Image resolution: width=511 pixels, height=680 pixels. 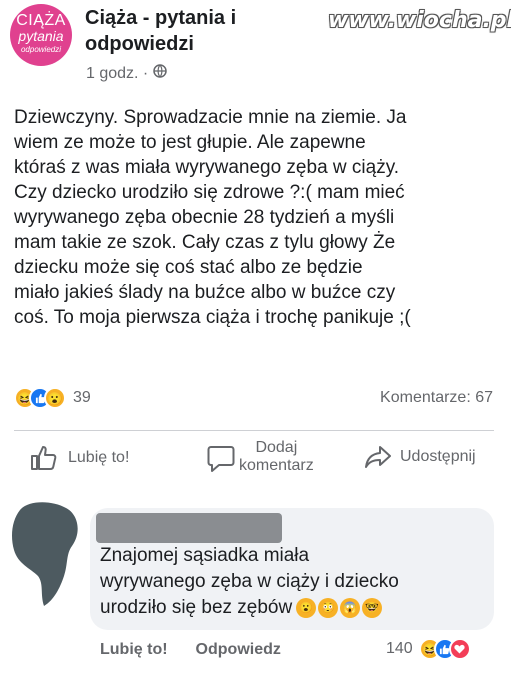 I want to click on divider, so click(x=254, y=430).